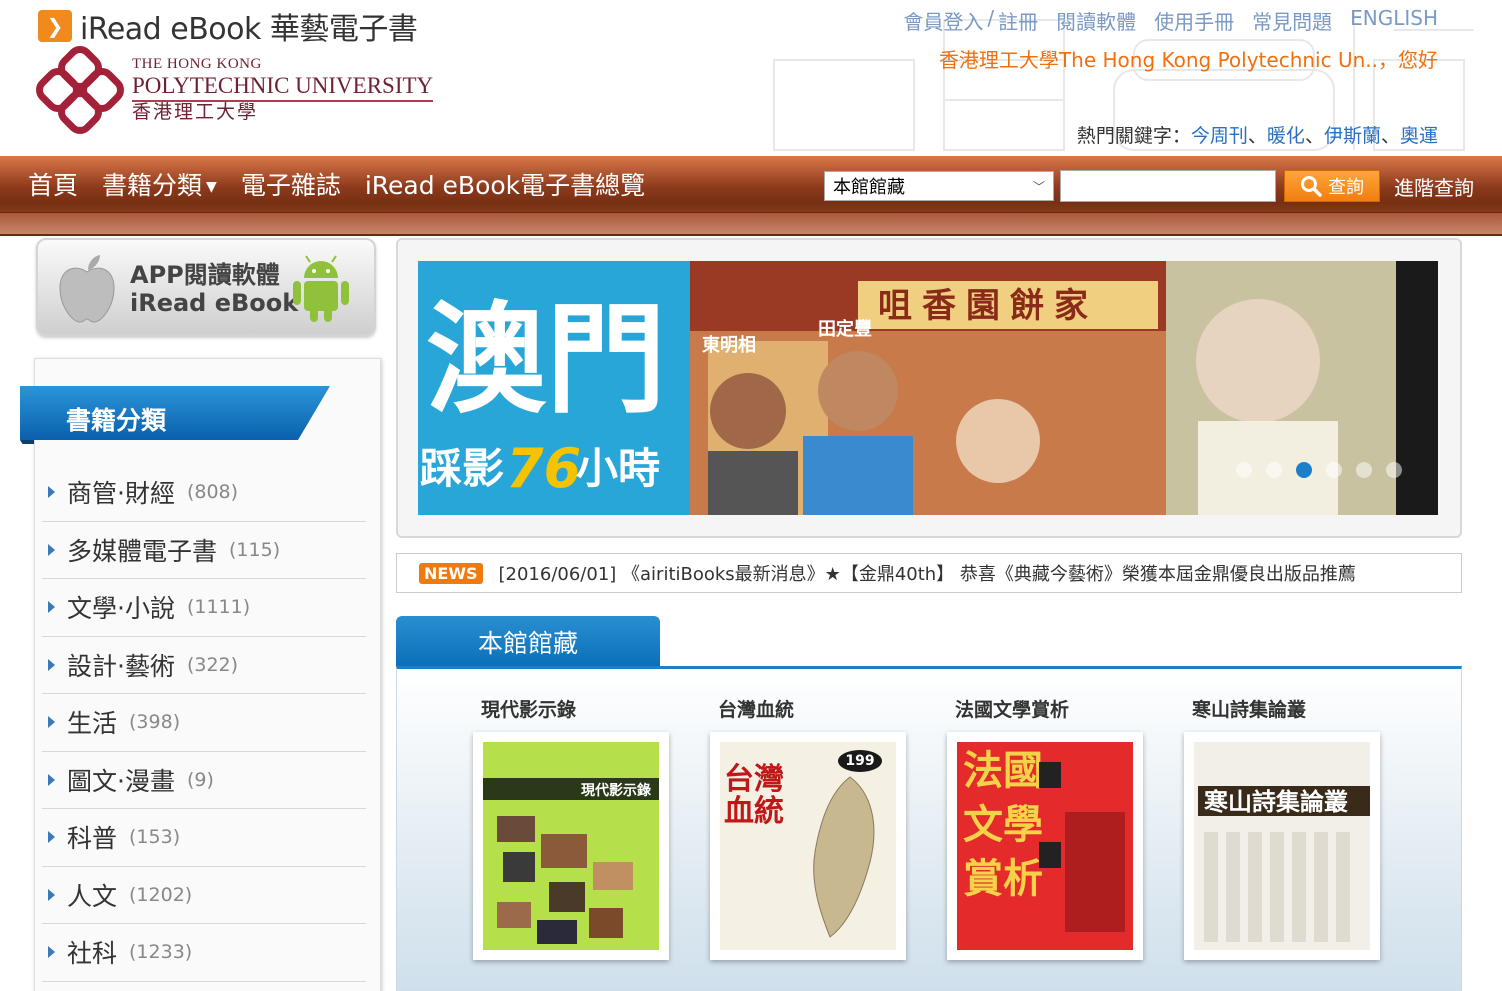  What do you see at coordinates (121, 609) in the screenshot?
I see `category-label: 文學‧小說` at bounding box center [121, 609].